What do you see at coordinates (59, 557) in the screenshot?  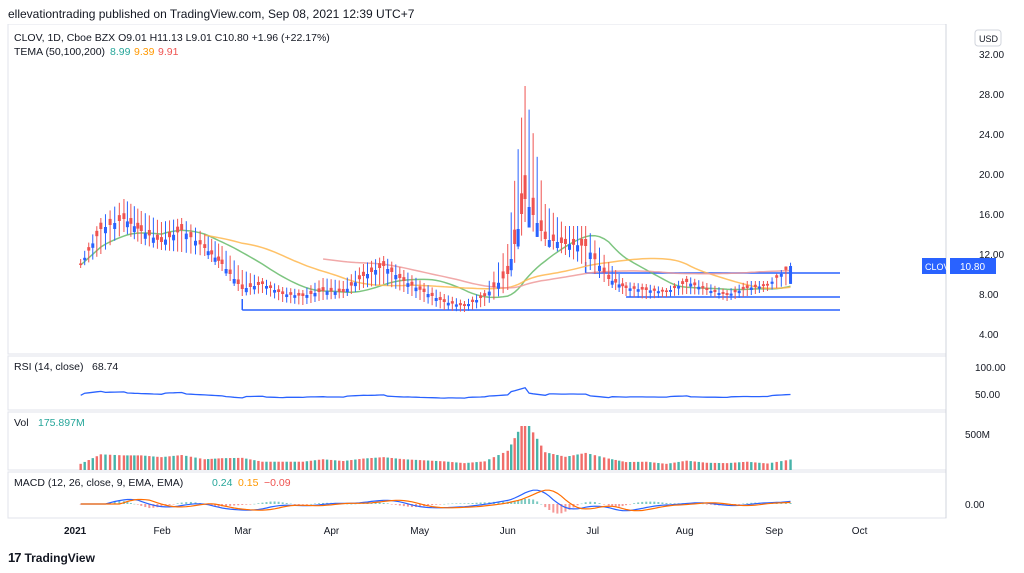 I see `tradingview-logo-text: TradingView` at bounding box center [59, 557].